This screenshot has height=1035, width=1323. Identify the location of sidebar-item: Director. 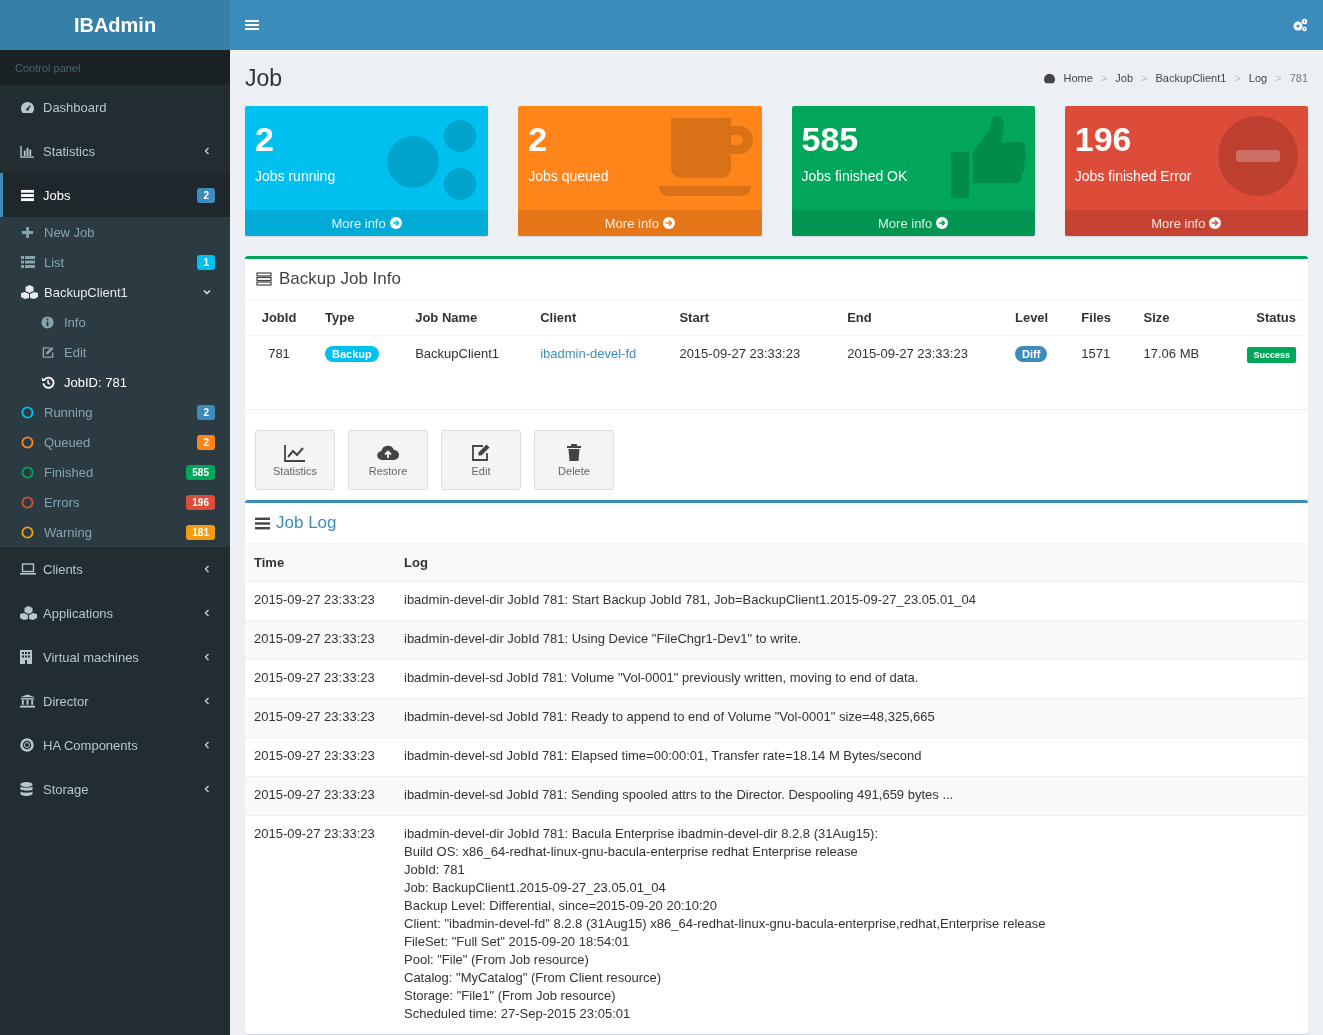
(115, 701).